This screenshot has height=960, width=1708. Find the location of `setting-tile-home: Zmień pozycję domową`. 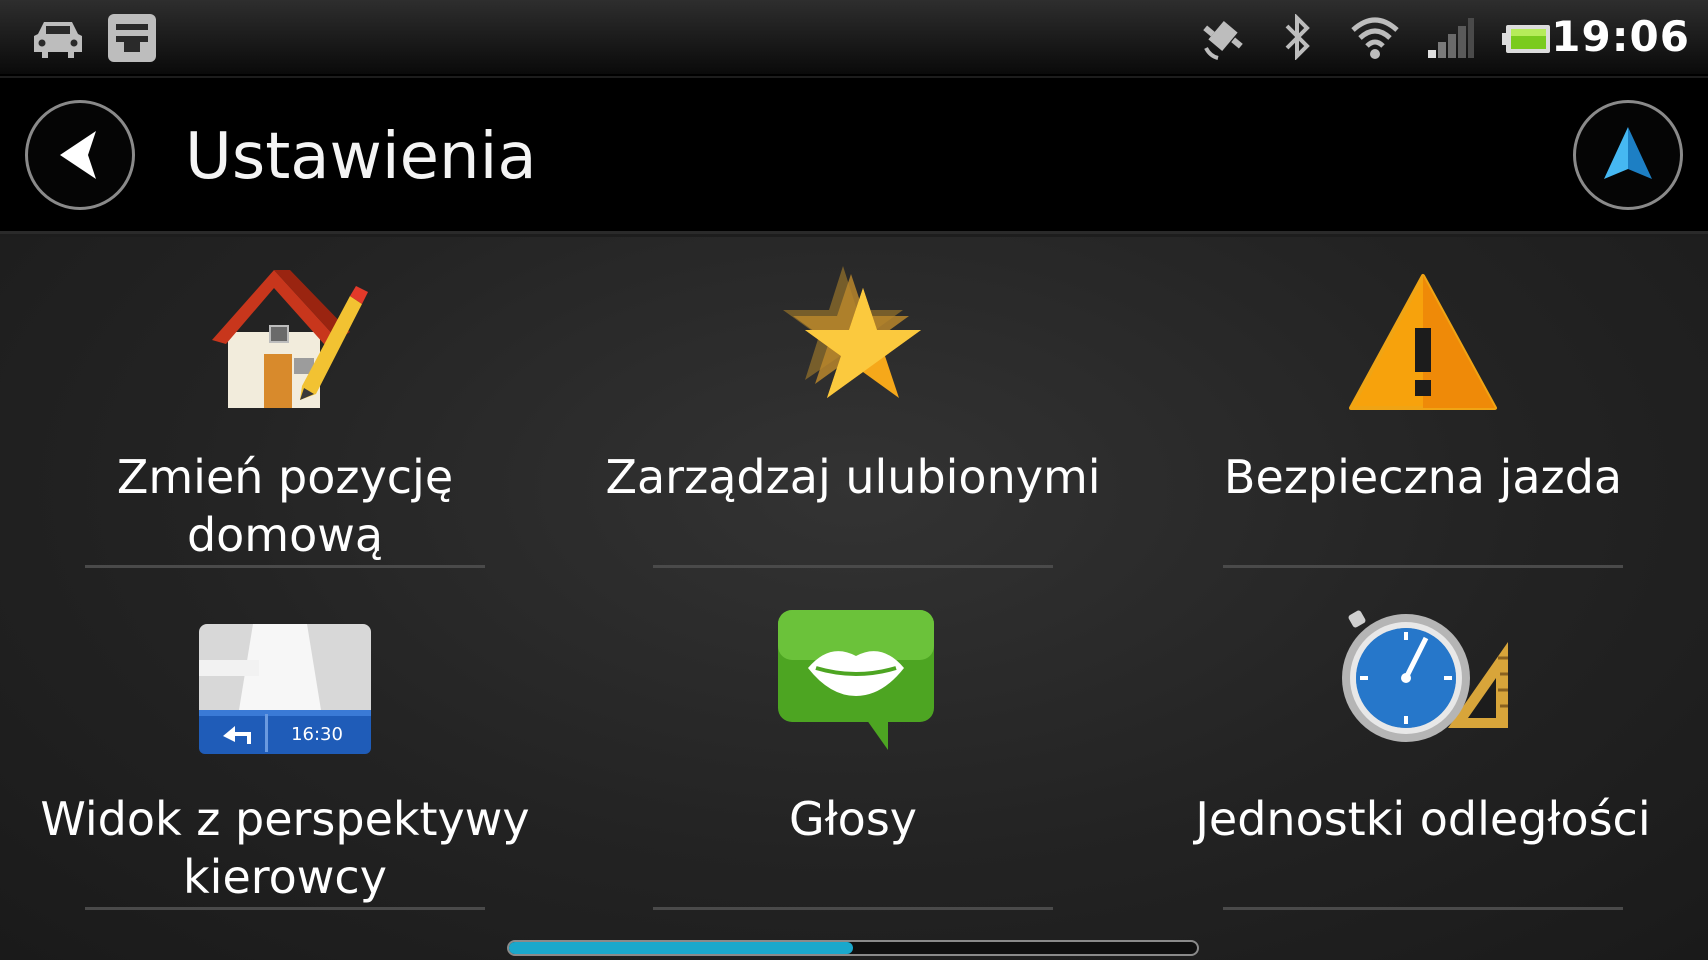

setting-tile-home: Zmień pozycję domową is located at coordinates (285, 413).